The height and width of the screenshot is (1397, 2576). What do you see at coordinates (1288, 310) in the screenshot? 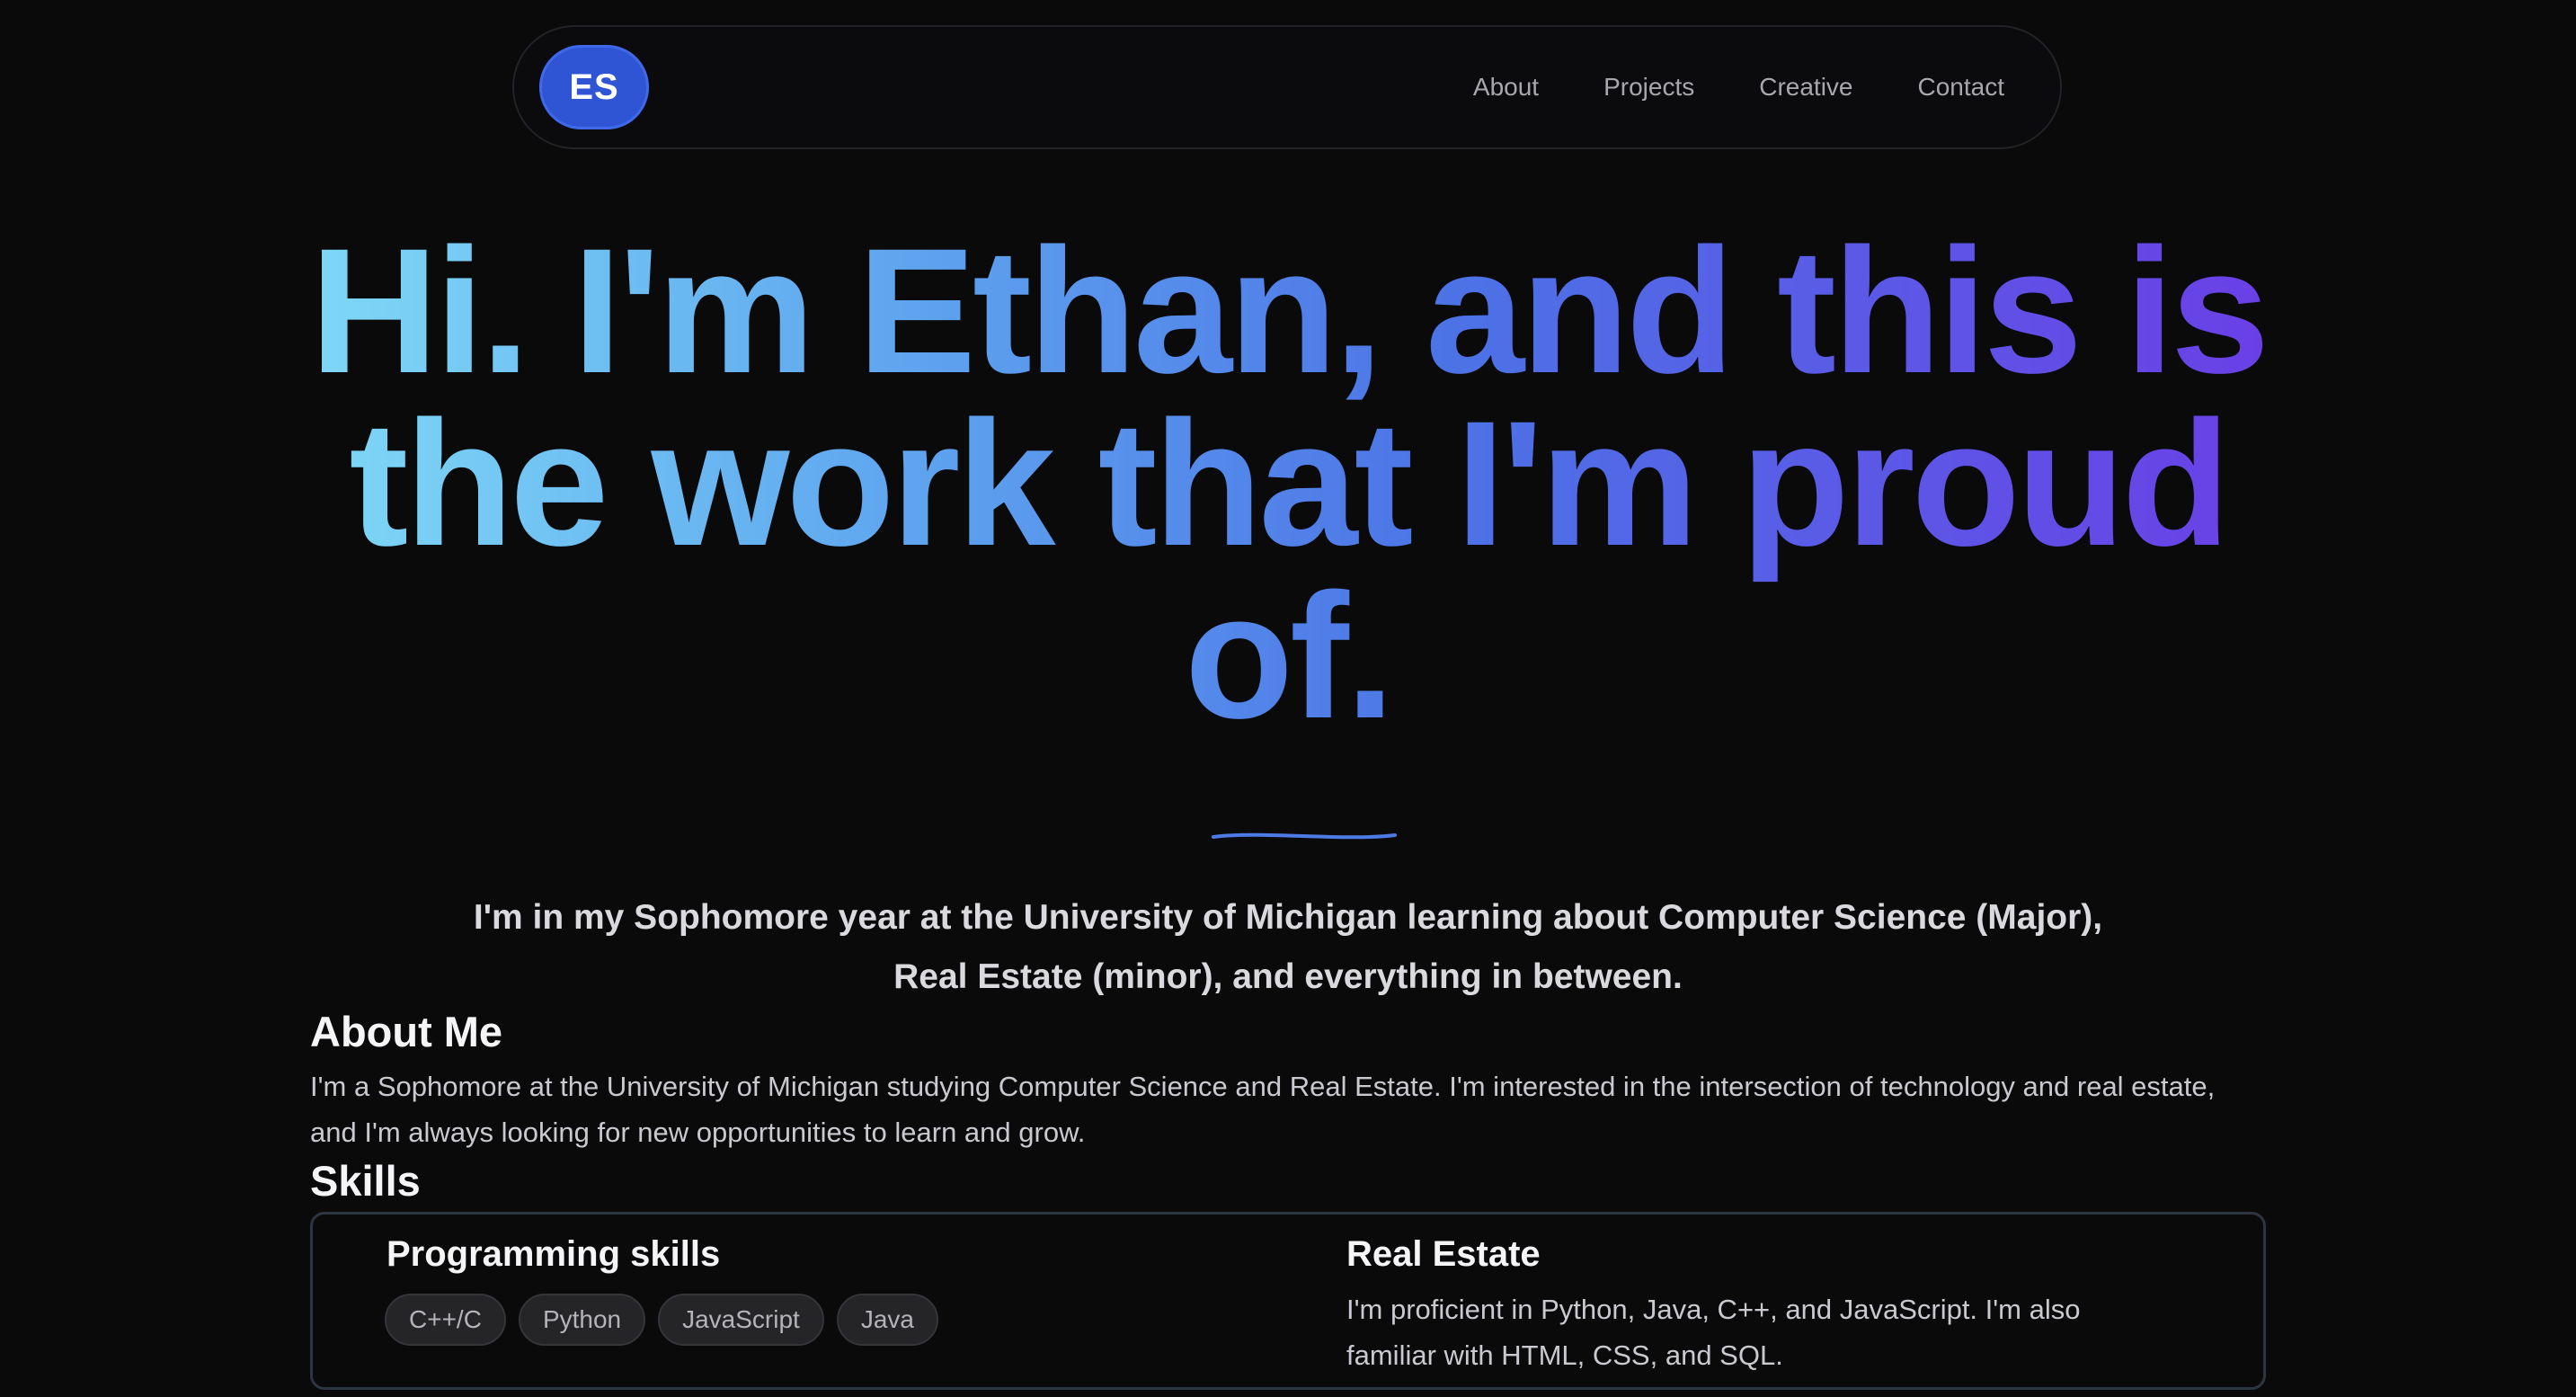
I see `hero-line-1: Hi. I'm Ethan, and this is` at bounding box center [1288, 310].